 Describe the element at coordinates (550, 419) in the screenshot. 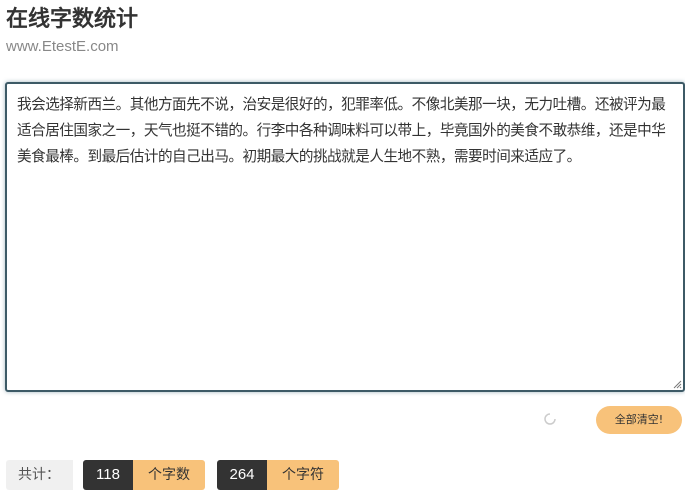

I see `loading-spinner-icon` at that location.